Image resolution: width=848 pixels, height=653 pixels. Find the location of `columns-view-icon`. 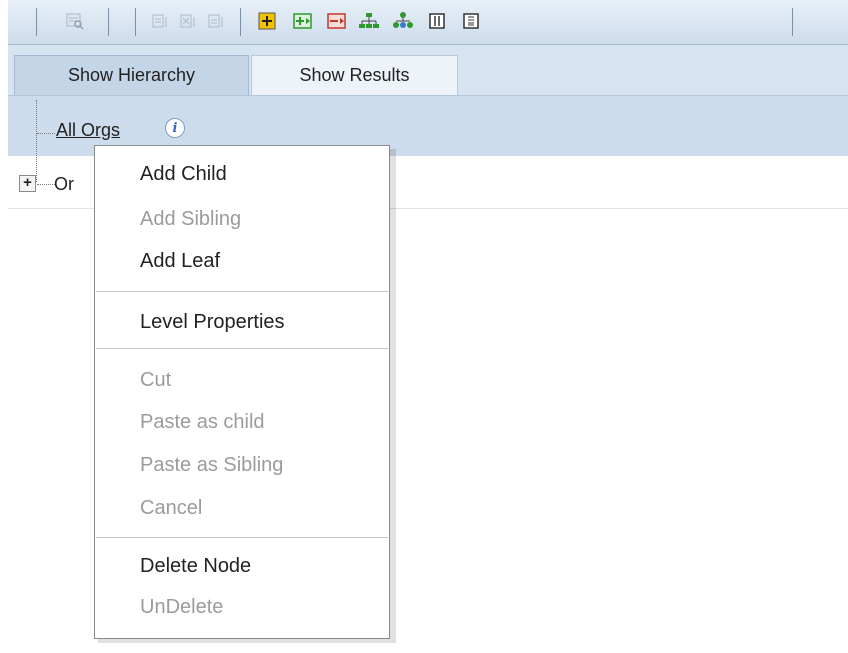

columns-view-icon is located at coordinates (437, 21).